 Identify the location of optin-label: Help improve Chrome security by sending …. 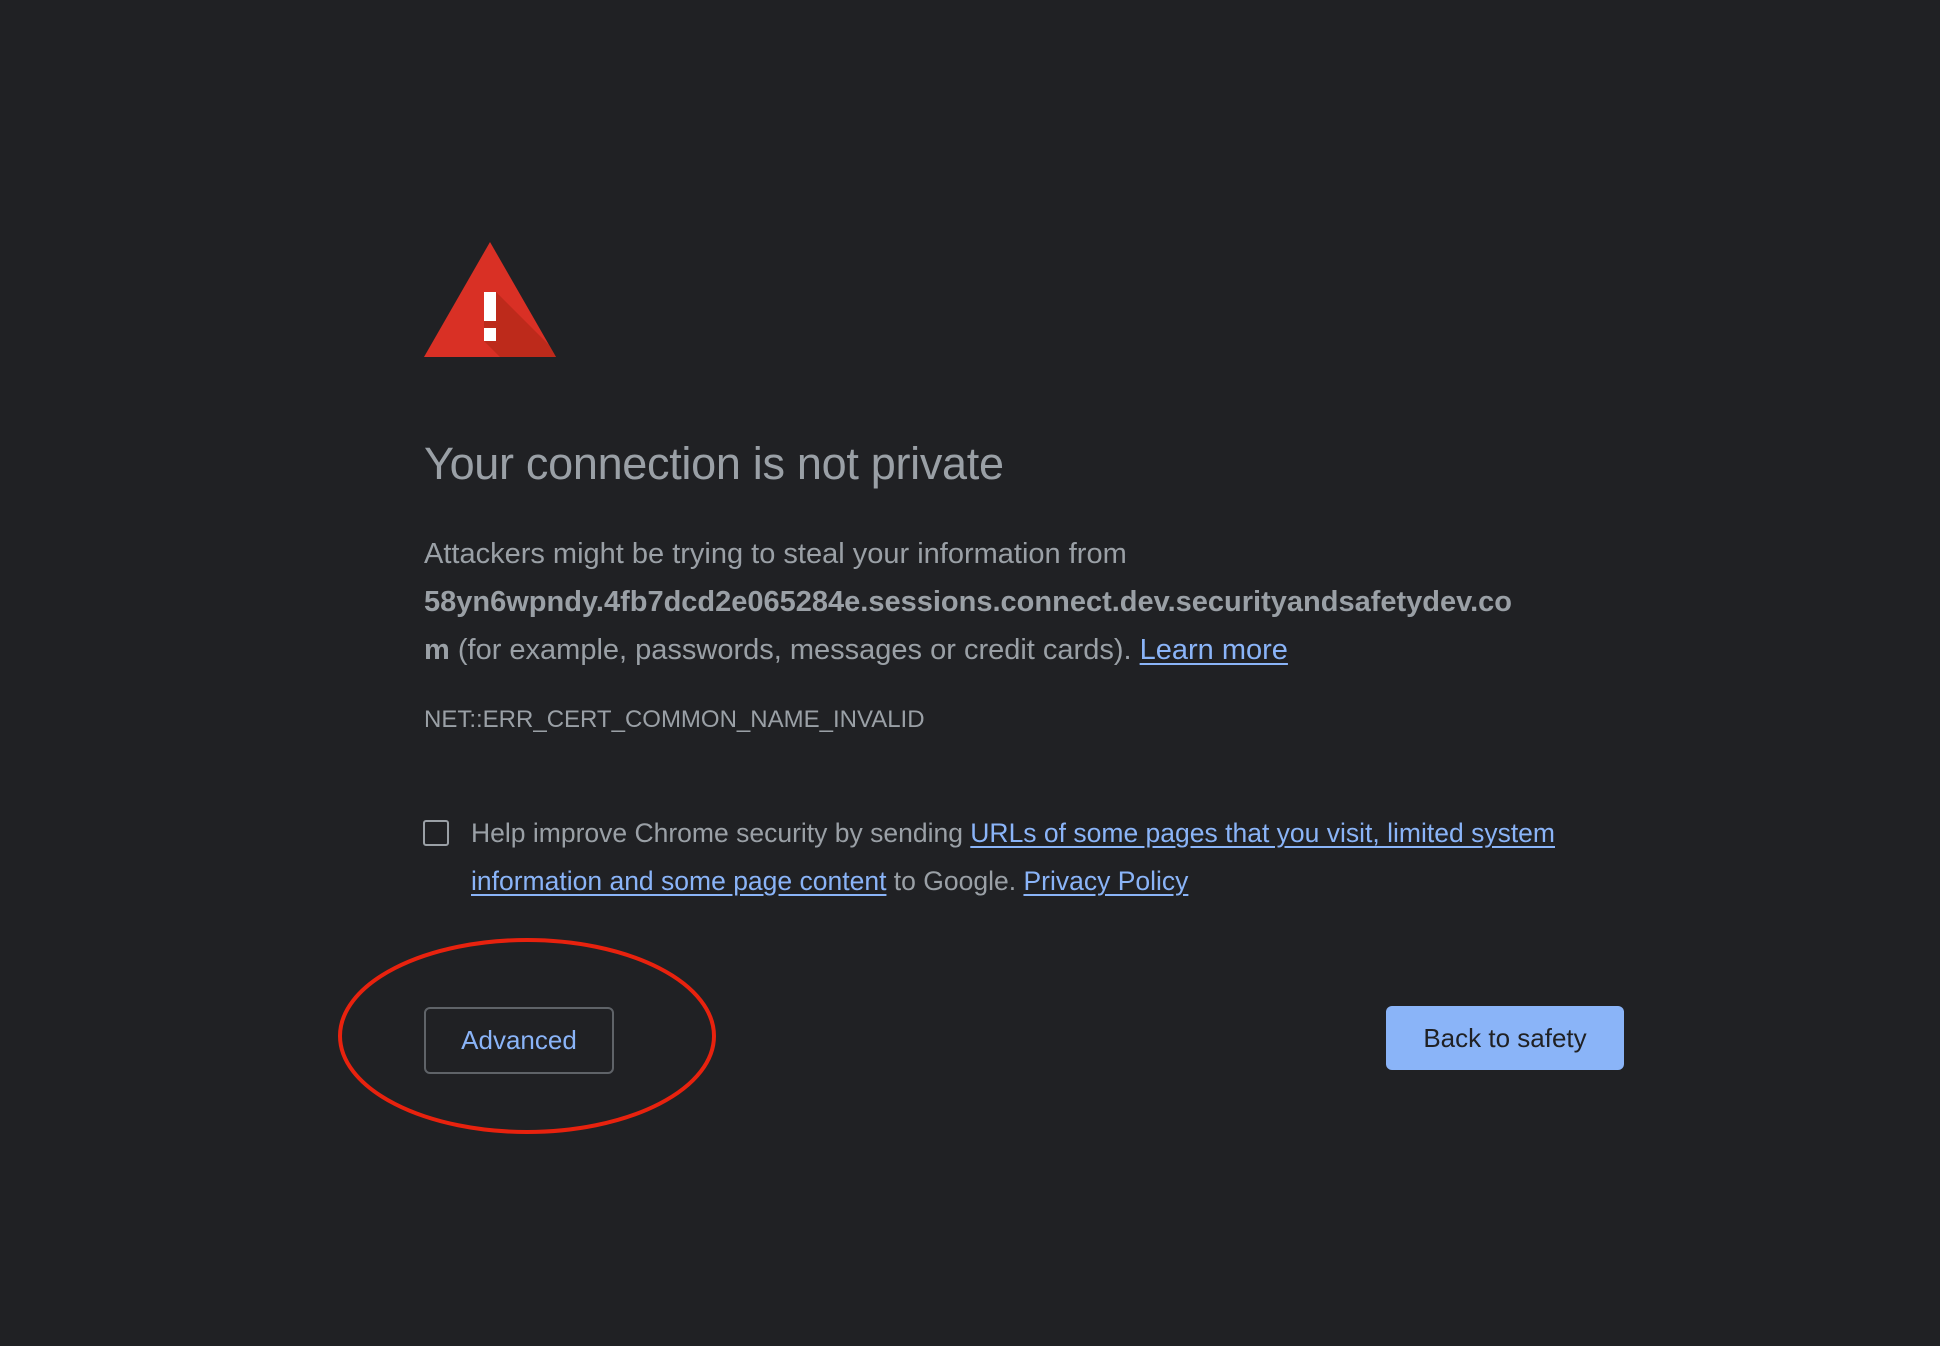
(1061, 857).